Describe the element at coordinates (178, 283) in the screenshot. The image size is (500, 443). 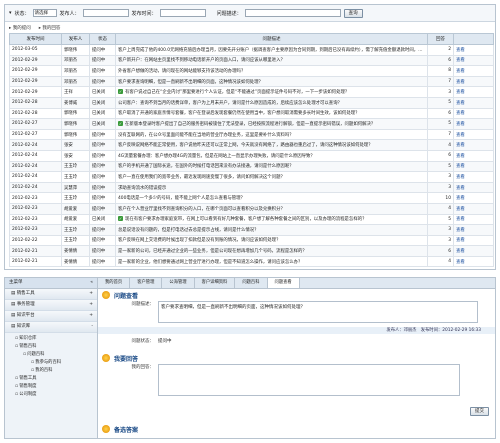
I see `main-tab: 公海管理` at that location.